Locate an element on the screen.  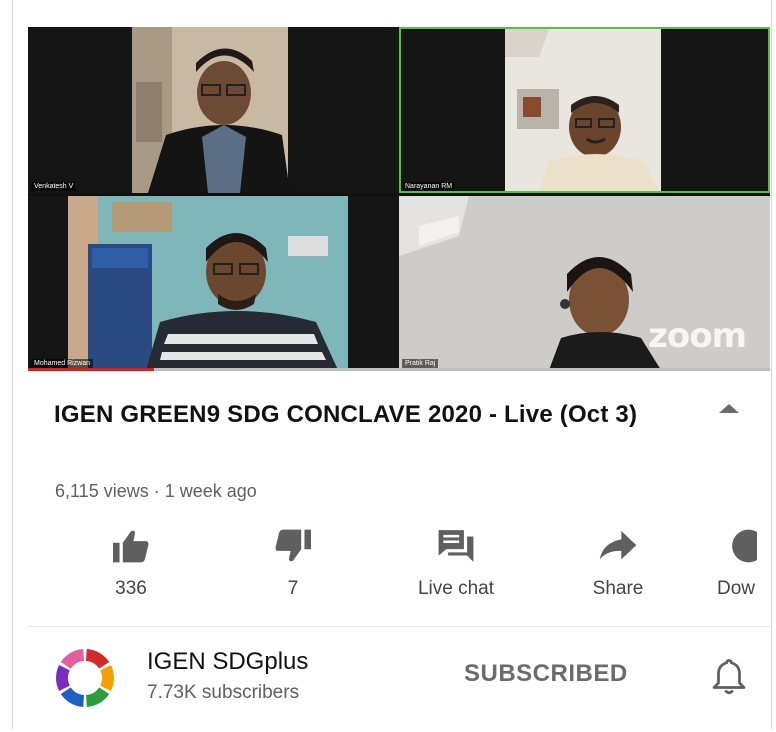
like-count: 336 is located at coordinates (131, 588).